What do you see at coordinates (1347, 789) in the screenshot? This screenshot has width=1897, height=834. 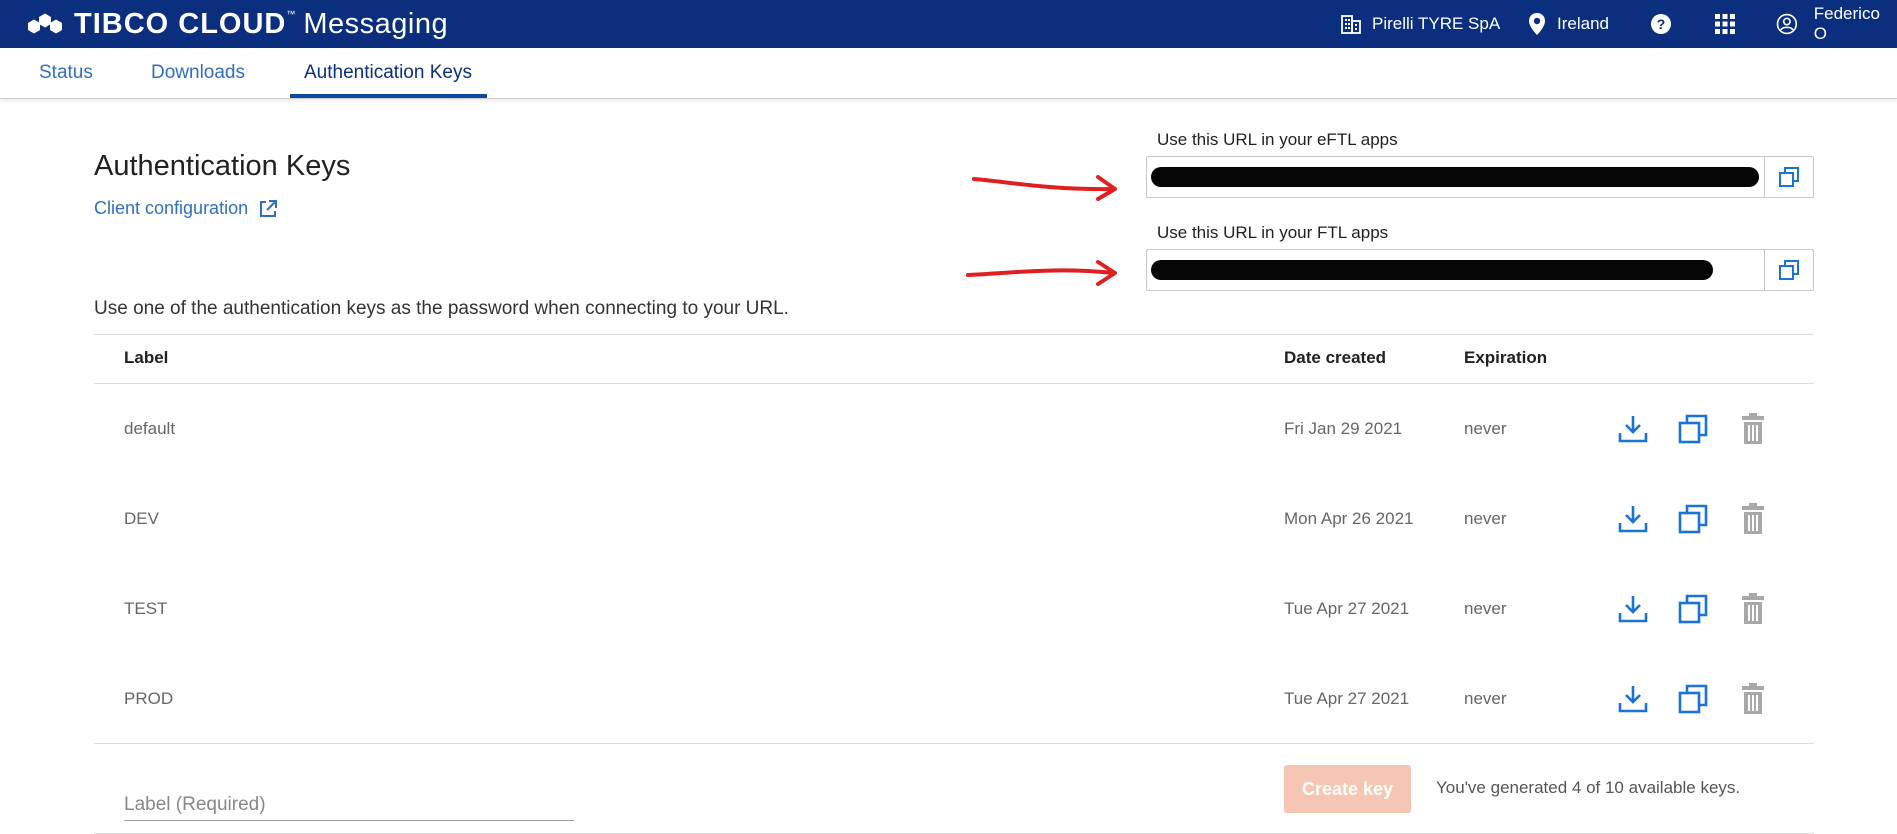 I see `create-key-button: Create key` at bounding box center [1347, 789].